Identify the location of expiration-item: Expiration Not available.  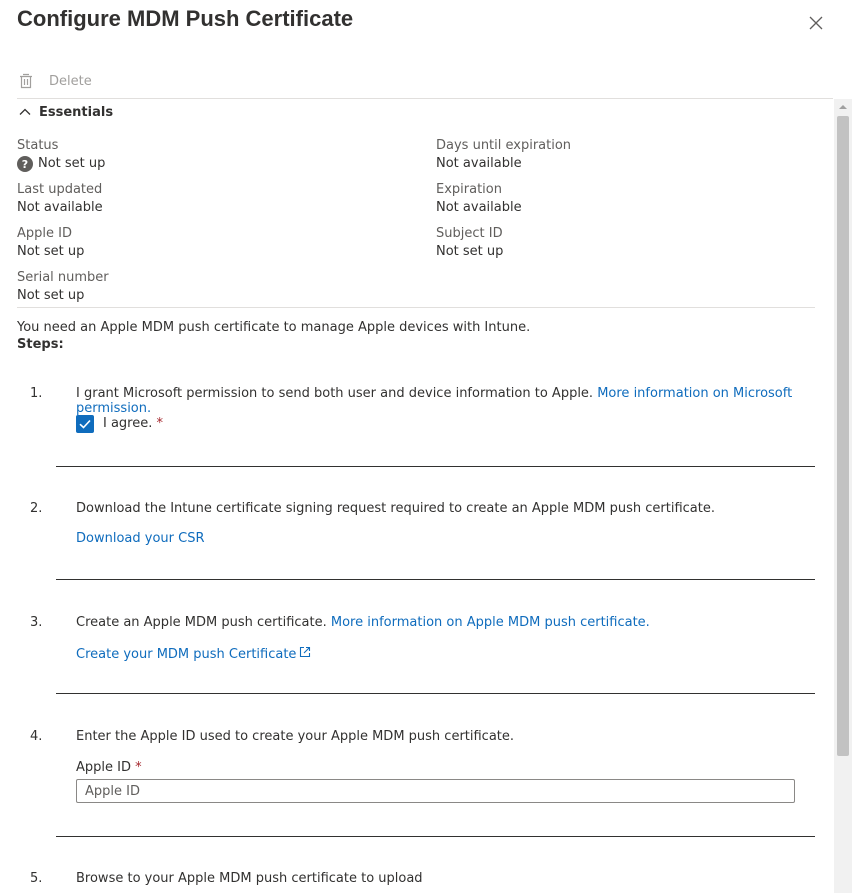
(479, 199).